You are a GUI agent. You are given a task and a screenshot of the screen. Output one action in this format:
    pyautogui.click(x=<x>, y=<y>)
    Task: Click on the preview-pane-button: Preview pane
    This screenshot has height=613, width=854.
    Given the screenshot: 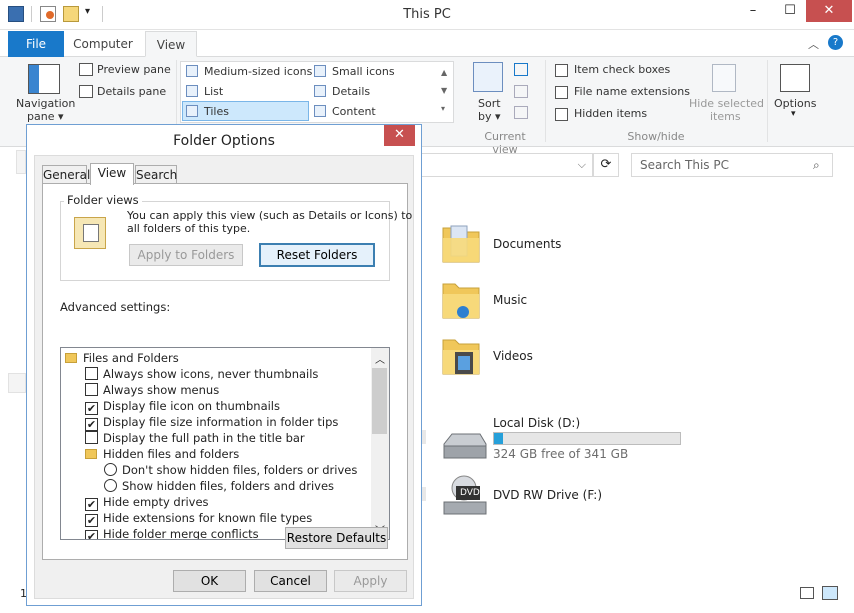 What is the action you would take?
    pyautogui.click(x=134, y=69)
    